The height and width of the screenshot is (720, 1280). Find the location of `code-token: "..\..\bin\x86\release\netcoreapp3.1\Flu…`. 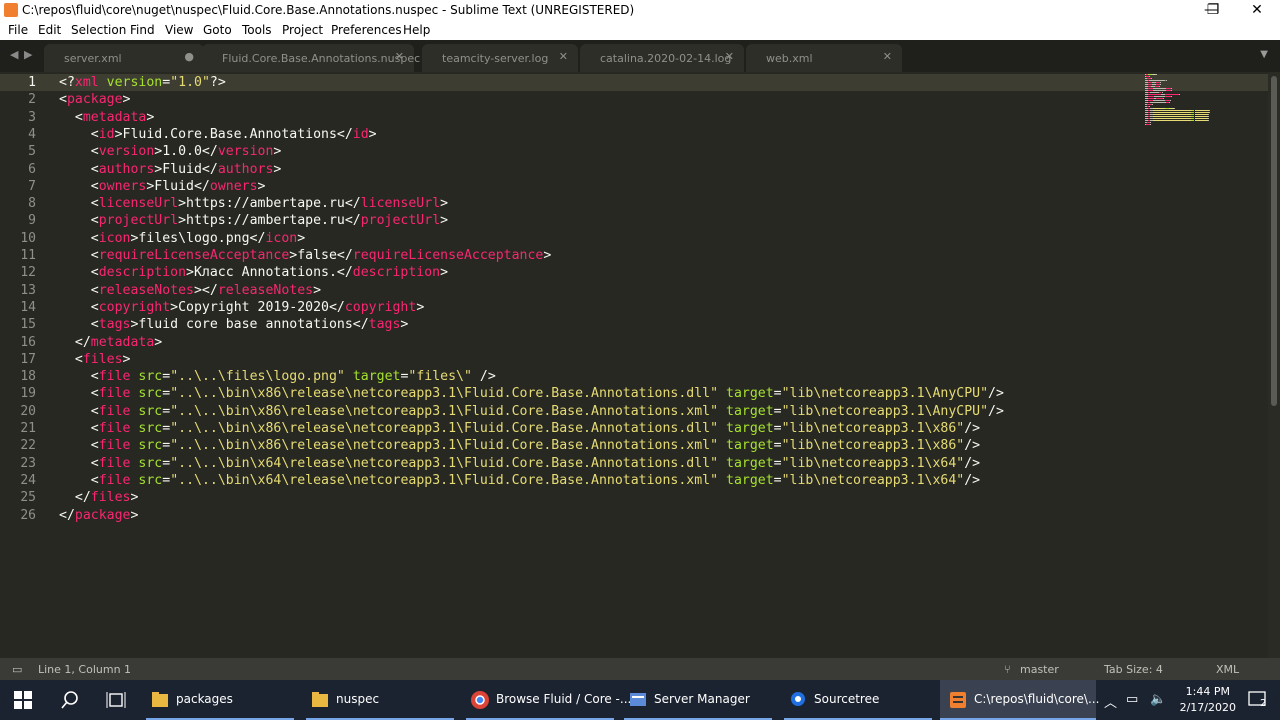

code-token: "..\..\bin\x86\release\netcoreapp3.1\Flu… is located at coordinates (444, 446).